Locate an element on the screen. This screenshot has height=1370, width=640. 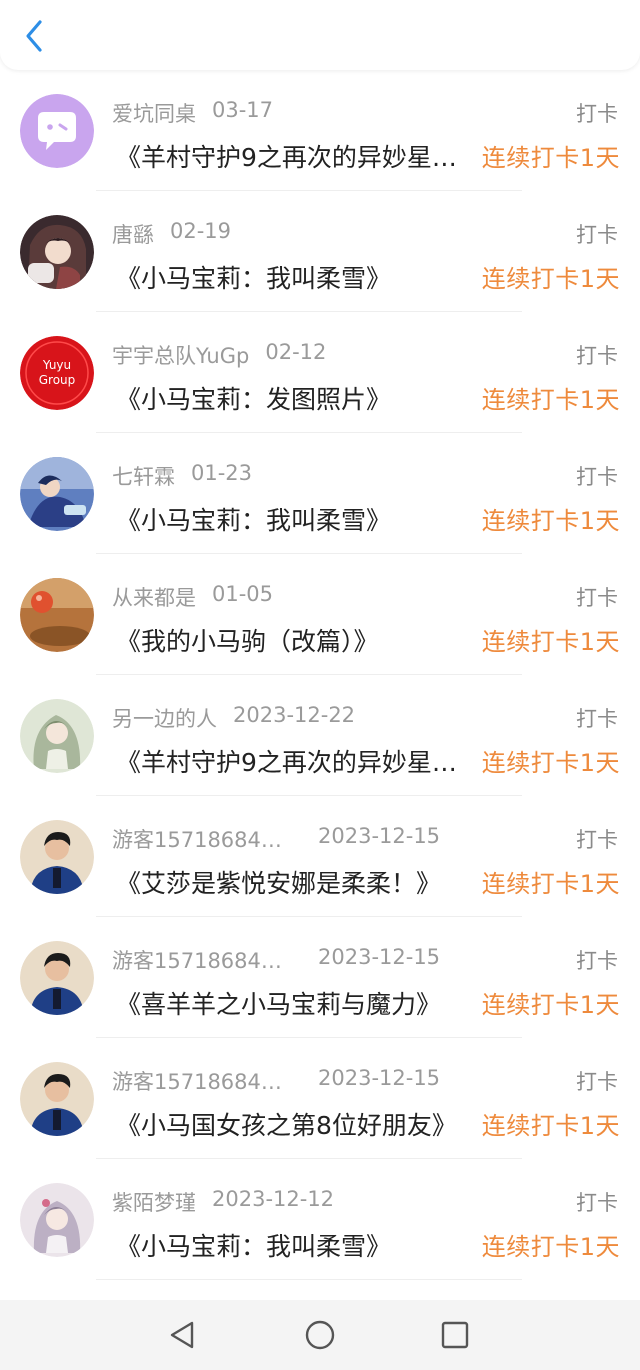
book-title: 《小马国女孩之第8位好朋友》 is located at coordinates (290, 1124).